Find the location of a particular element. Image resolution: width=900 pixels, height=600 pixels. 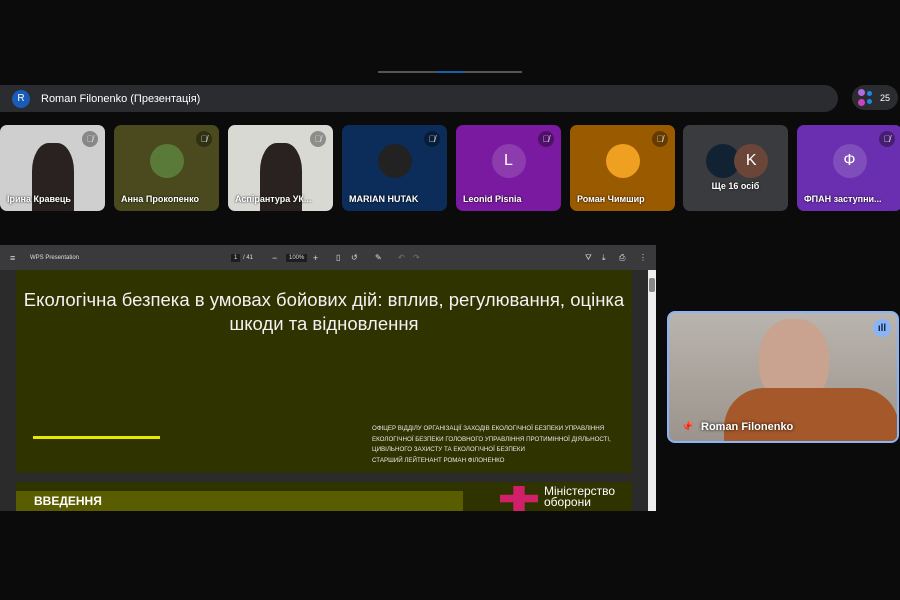

download-icon: ⤓ is located at coordinates (604, 258).